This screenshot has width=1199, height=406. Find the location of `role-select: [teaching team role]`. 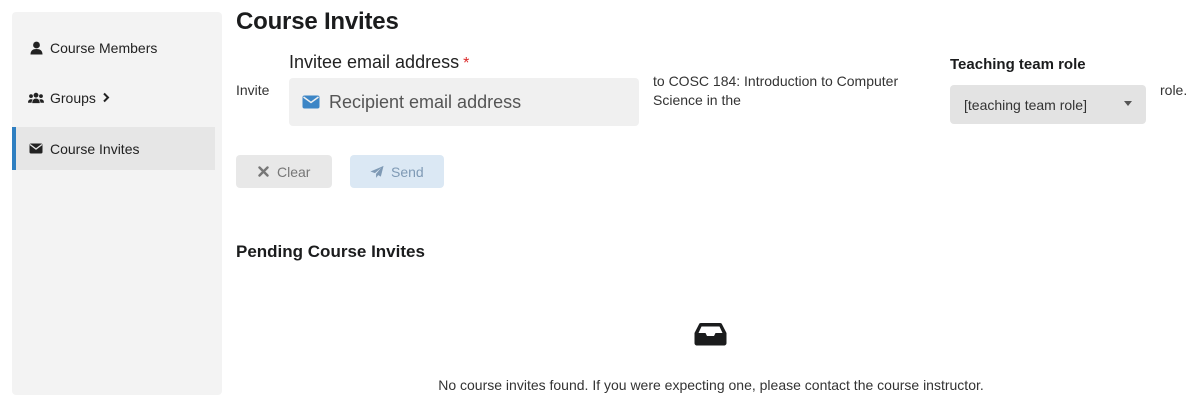

role-select: [teaching team role] is located at coordinates (1048, 104).